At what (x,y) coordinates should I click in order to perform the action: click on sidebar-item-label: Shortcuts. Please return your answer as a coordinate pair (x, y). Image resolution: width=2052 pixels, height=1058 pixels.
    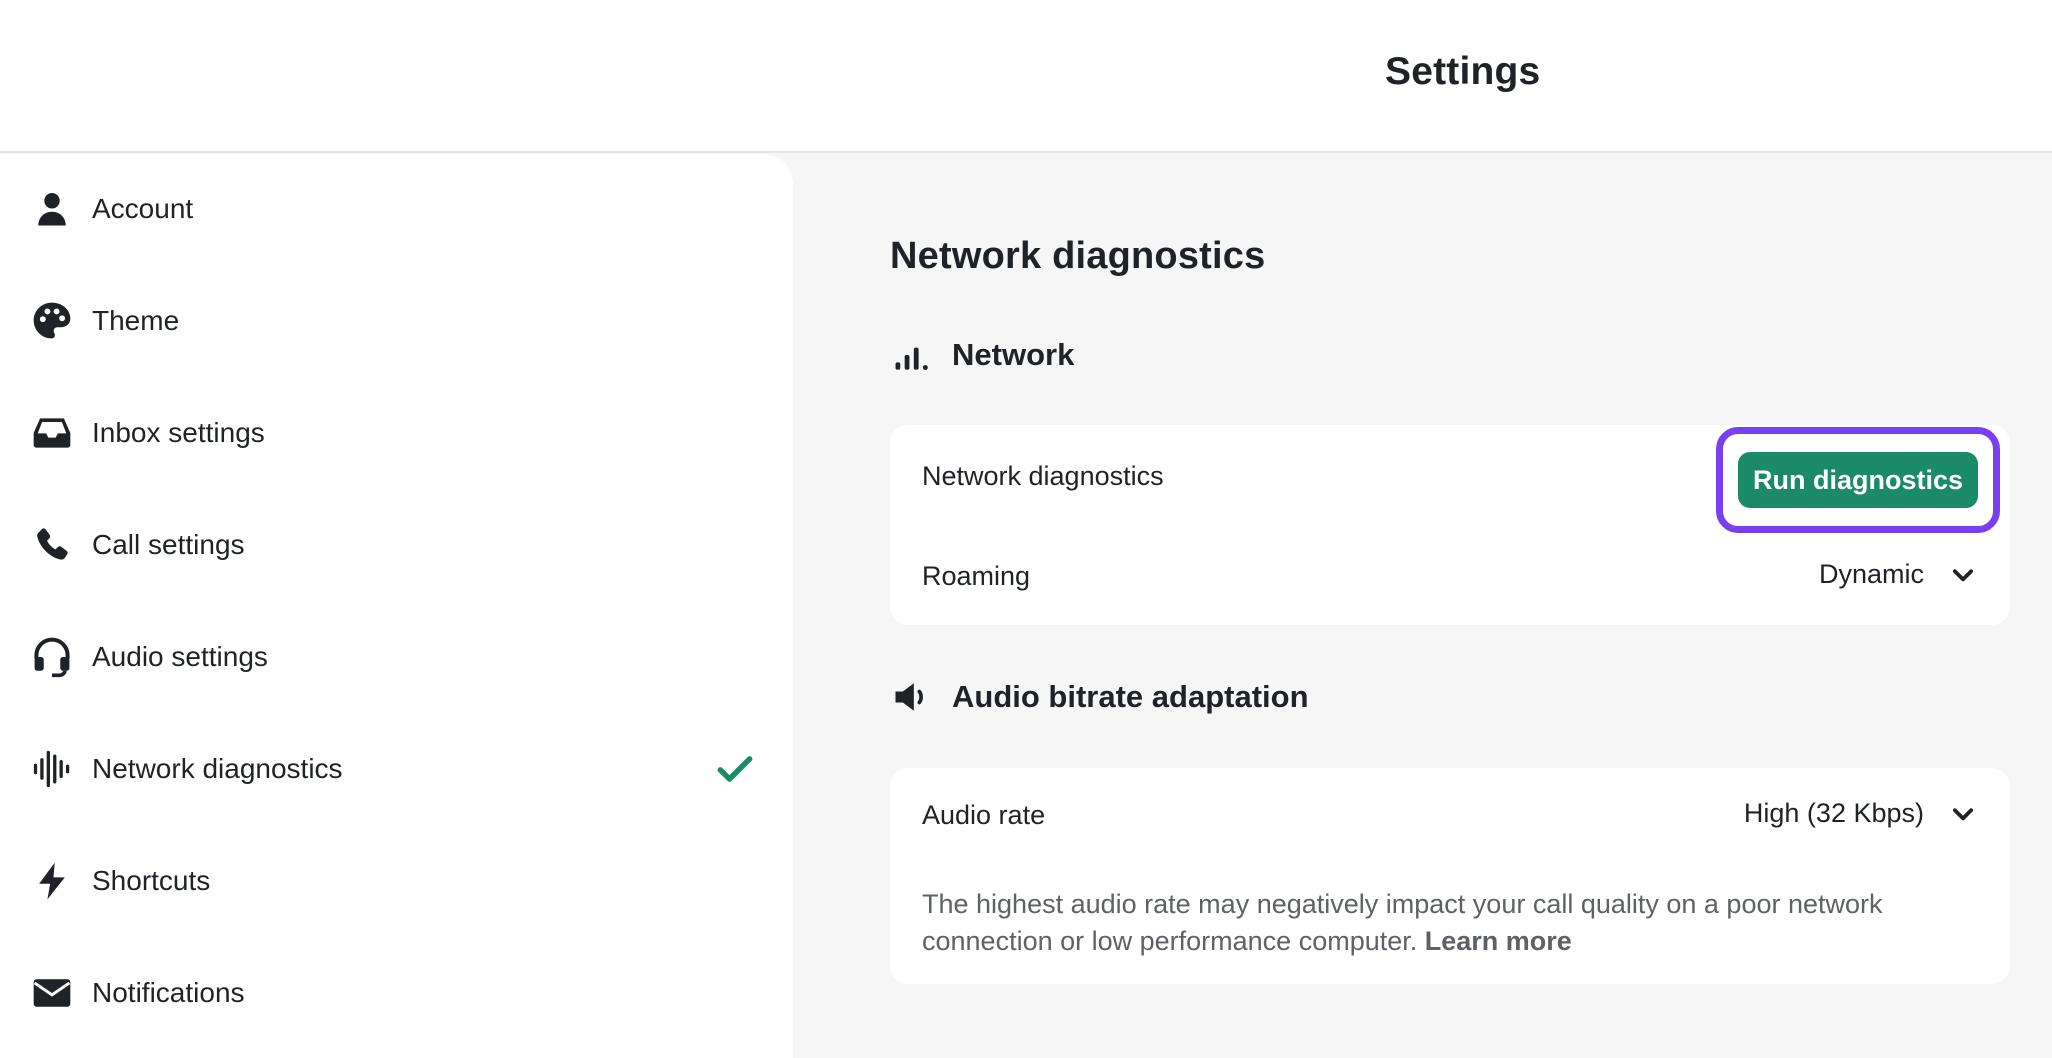
    Looking at the image, I should click on (151, 880).